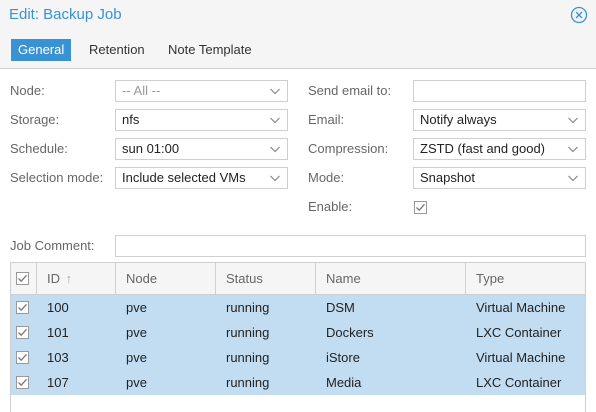  I want to click on selection-mode-select: Include selected VMs, so click(201, 178).